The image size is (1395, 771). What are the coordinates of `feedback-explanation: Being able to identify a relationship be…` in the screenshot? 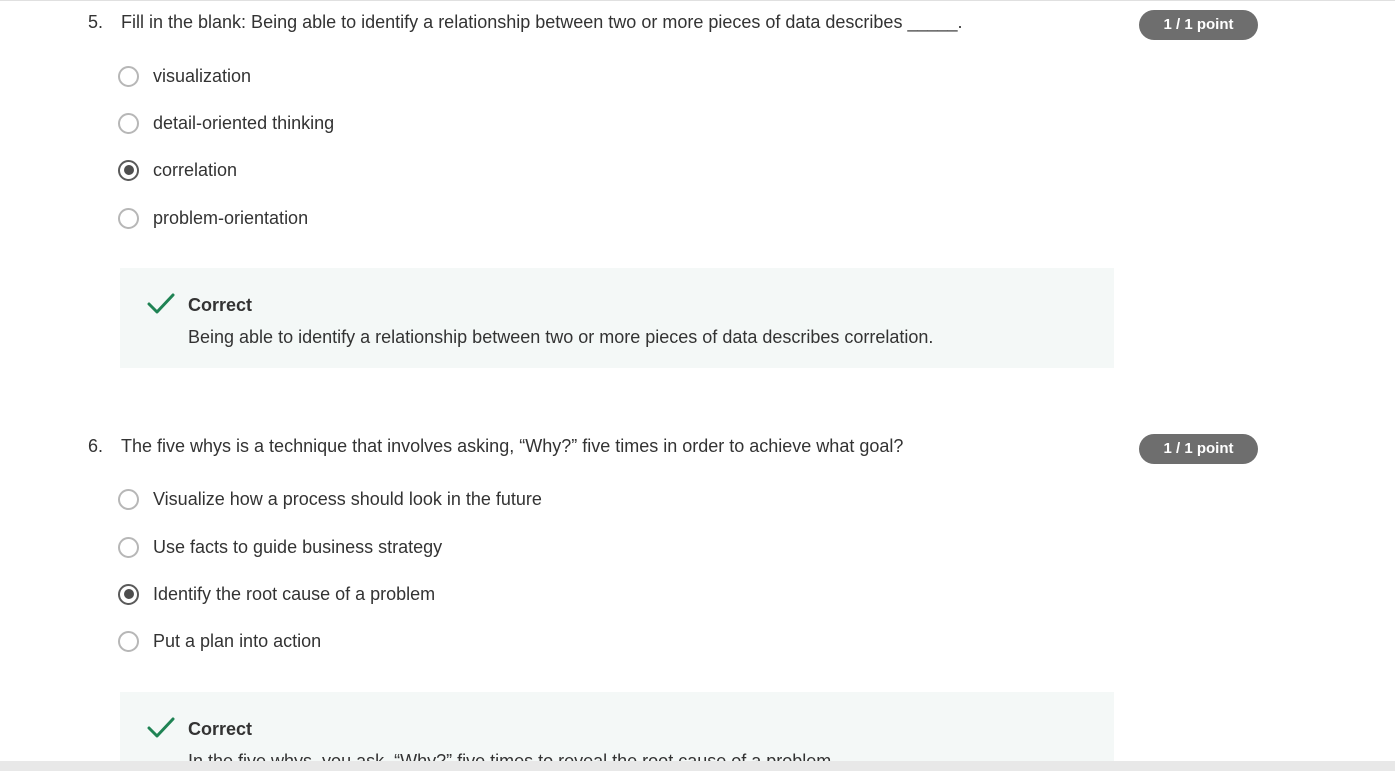 It's located at (561, 337).